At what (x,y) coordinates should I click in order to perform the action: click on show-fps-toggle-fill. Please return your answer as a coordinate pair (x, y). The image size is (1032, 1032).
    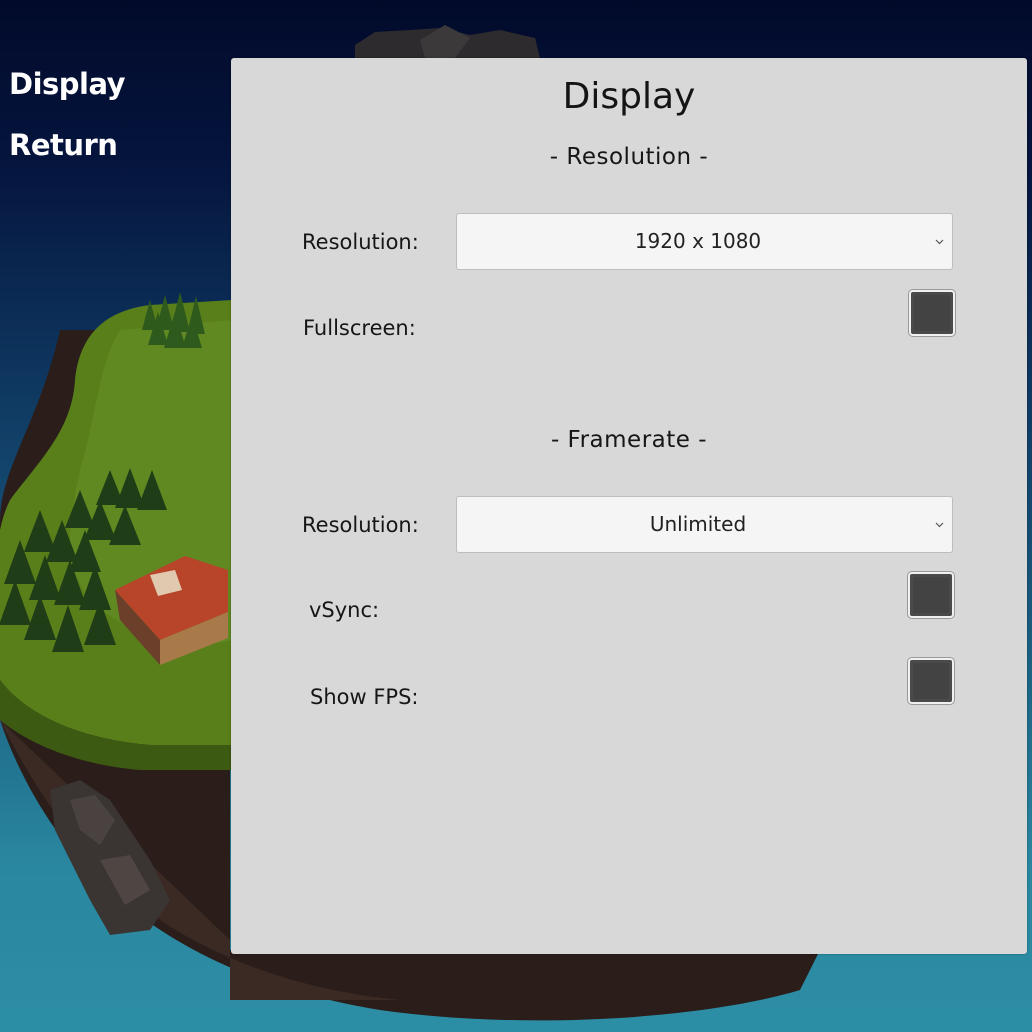
    Looking at the image, I should click on (931, 681).